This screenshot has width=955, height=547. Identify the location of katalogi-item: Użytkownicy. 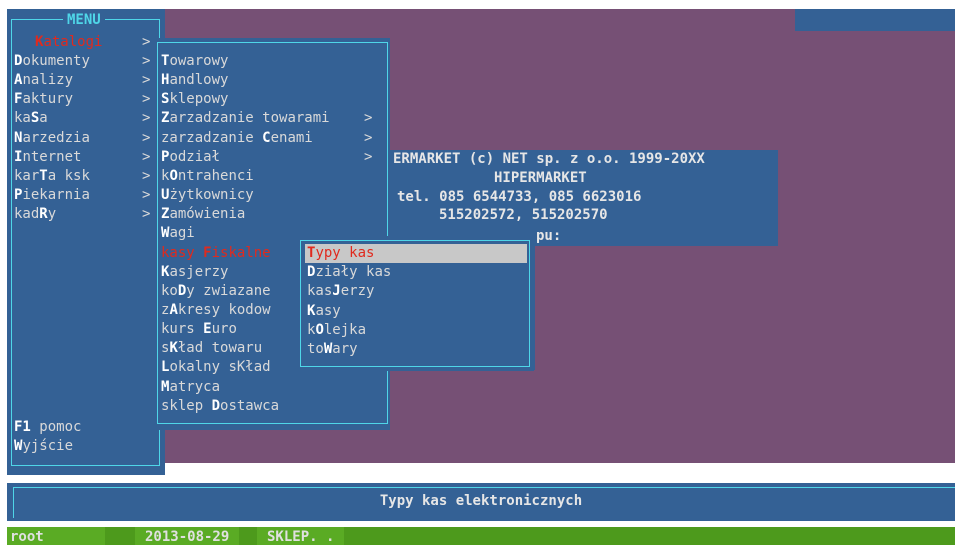
(207, 195).